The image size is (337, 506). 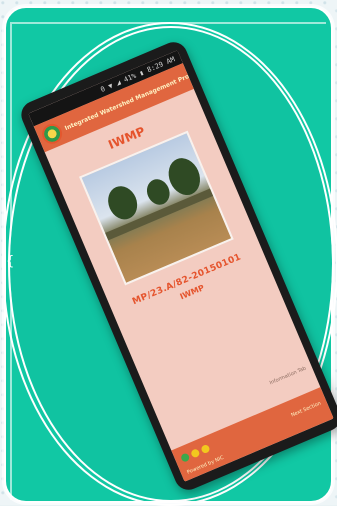 I want to click on left-bracket-mark: {, so click(x=10, y=261).